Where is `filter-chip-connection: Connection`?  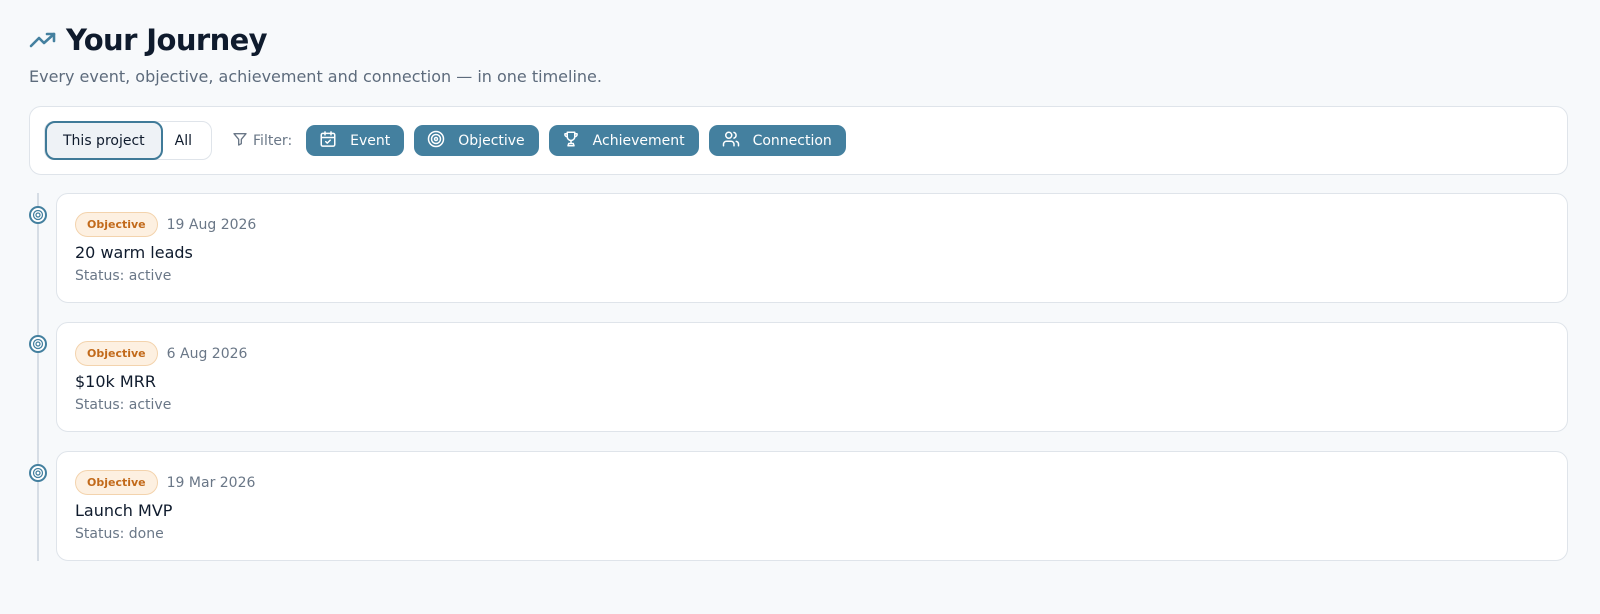 filter-chip-connection: Connection is located at coordinates (777, 140).